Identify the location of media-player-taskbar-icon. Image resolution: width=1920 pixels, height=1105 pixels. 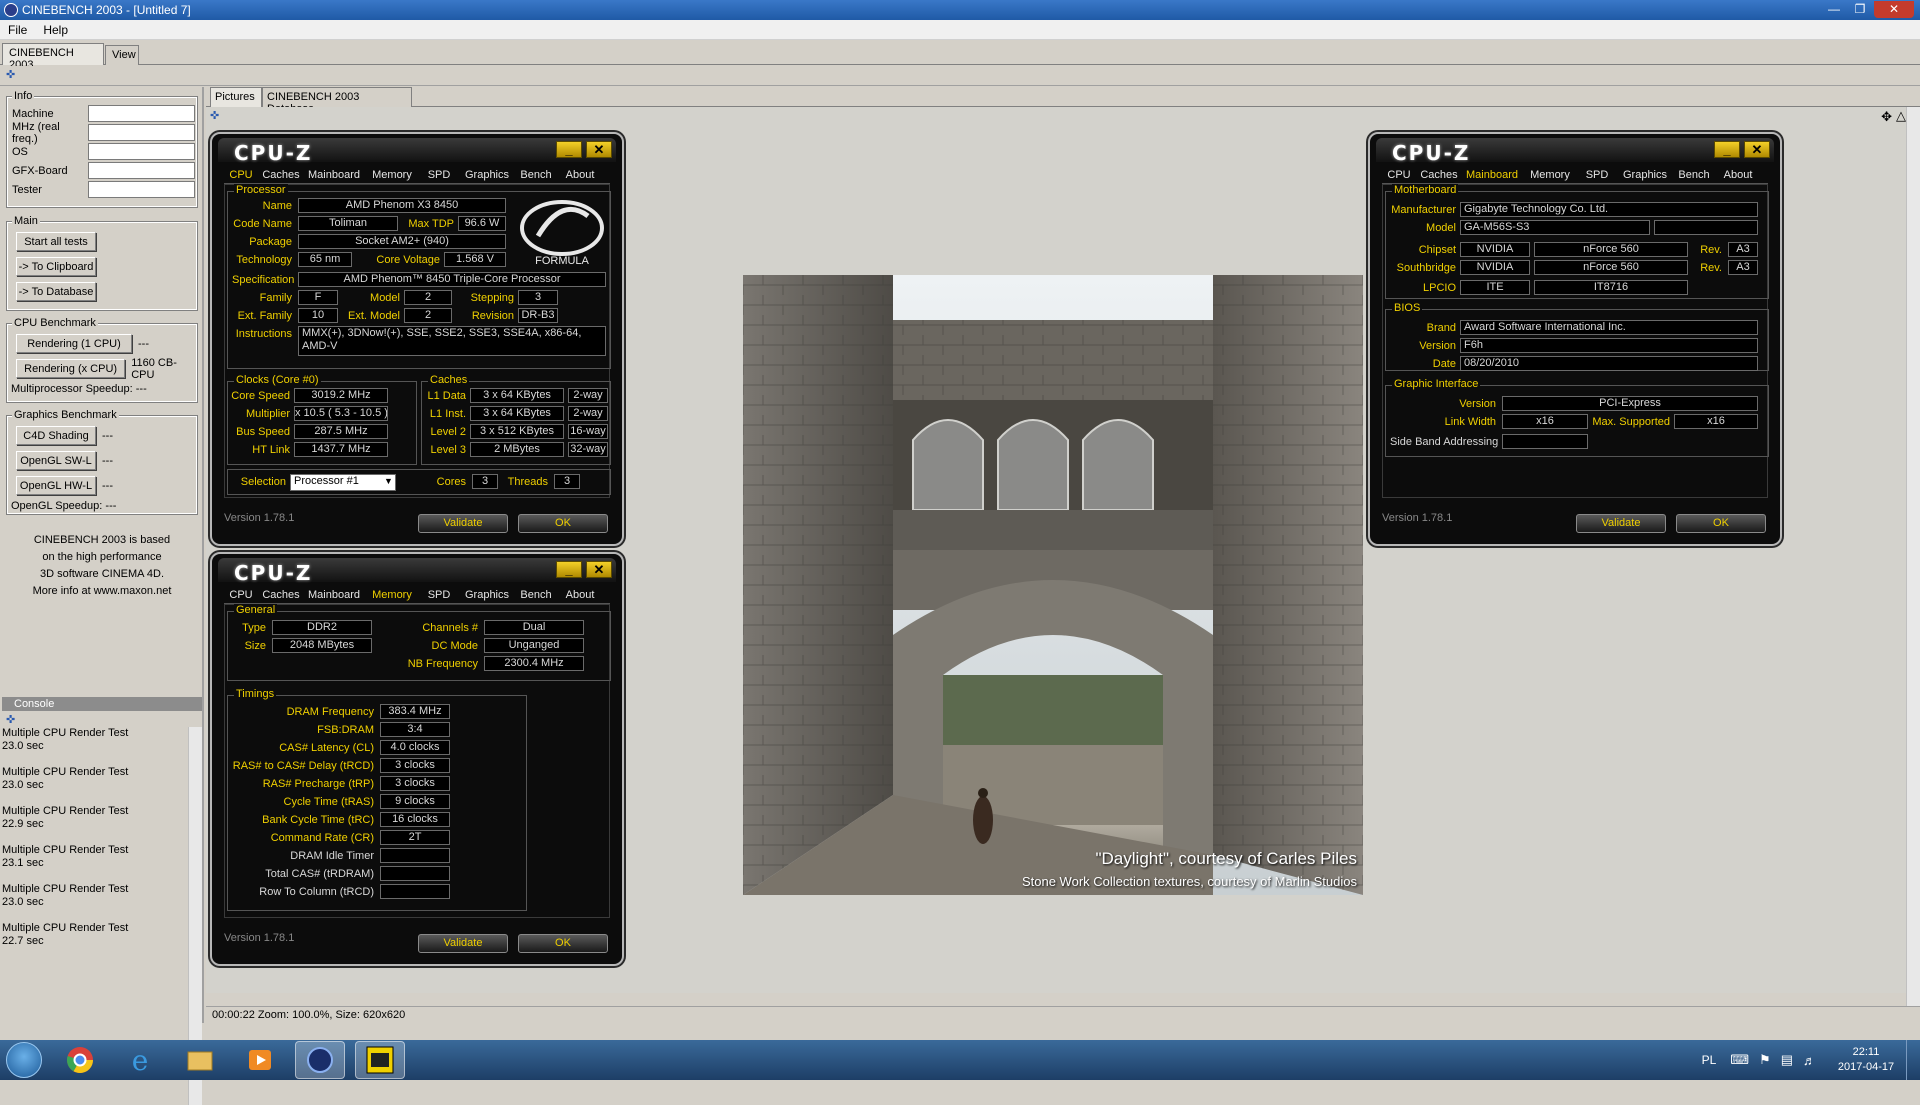
(260, 1060).